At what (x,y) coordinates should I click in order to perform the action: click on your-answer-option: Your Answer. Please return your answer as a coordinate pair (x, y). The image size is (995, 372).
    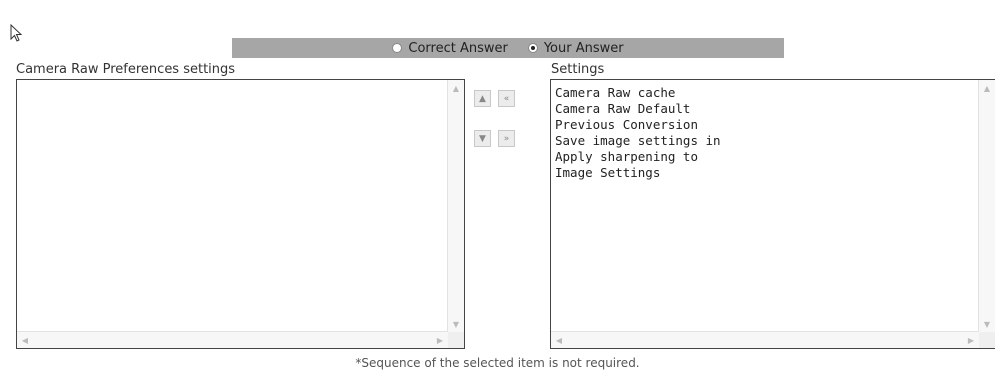
    Looking at the image, I should click on (575, 48).